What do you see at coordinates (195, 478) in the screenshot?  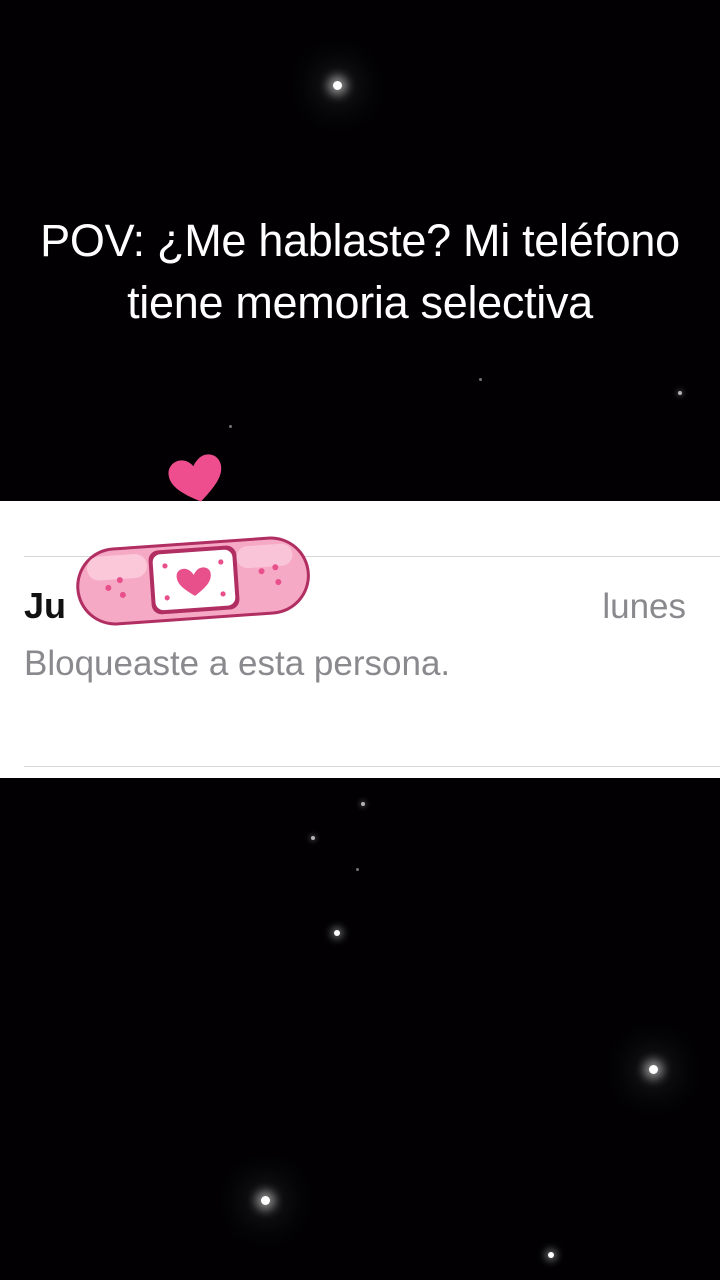 I see `heart-icon` at bounding box center [195, 478].